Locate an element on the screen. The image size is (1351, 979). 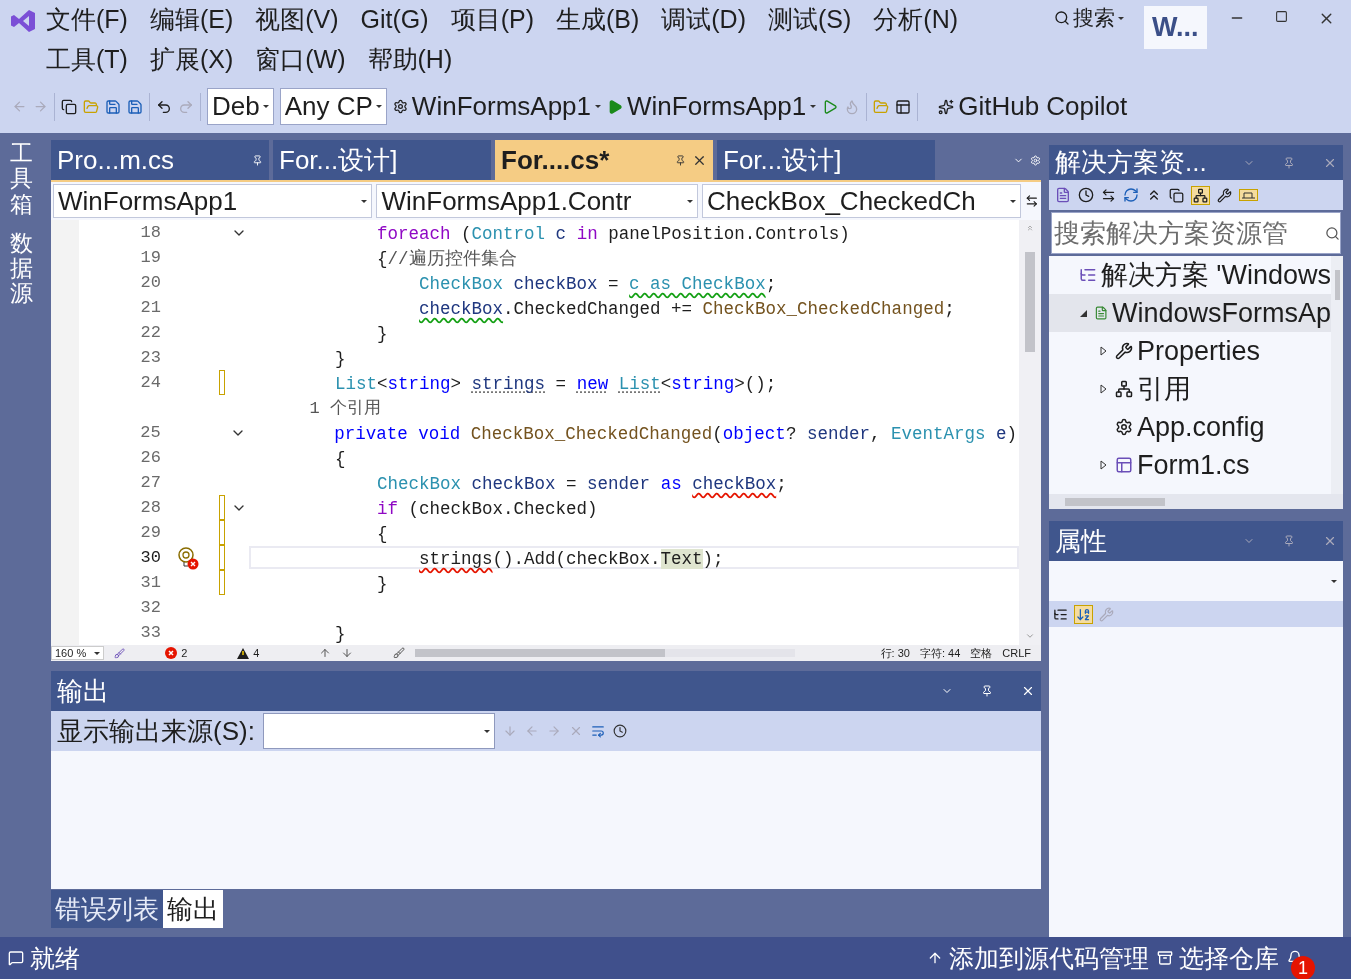
refresh-icon is located at coordinates (1131, 195).